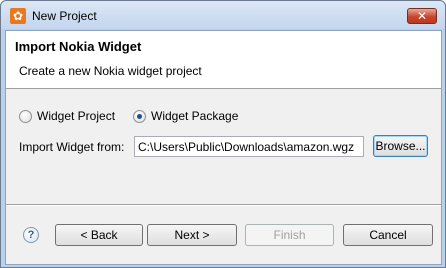 This screenshot has width=446, height=268. What do you see at coordinates (139, 116) in the screenshot?
I see `widget-package-radio` at bounding box center [139, 116].